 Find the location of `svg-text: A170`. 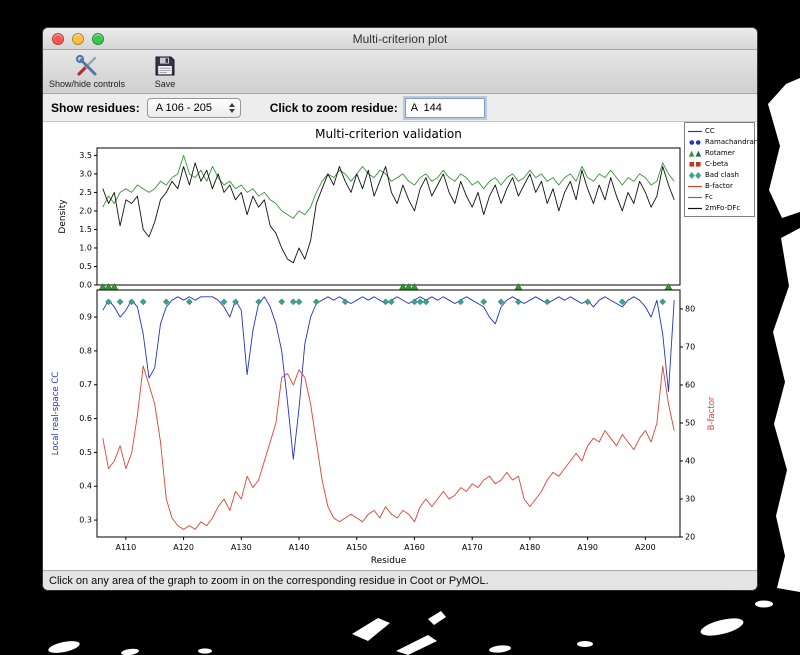

svg-text: A170 is located at coordinates (472, 547).